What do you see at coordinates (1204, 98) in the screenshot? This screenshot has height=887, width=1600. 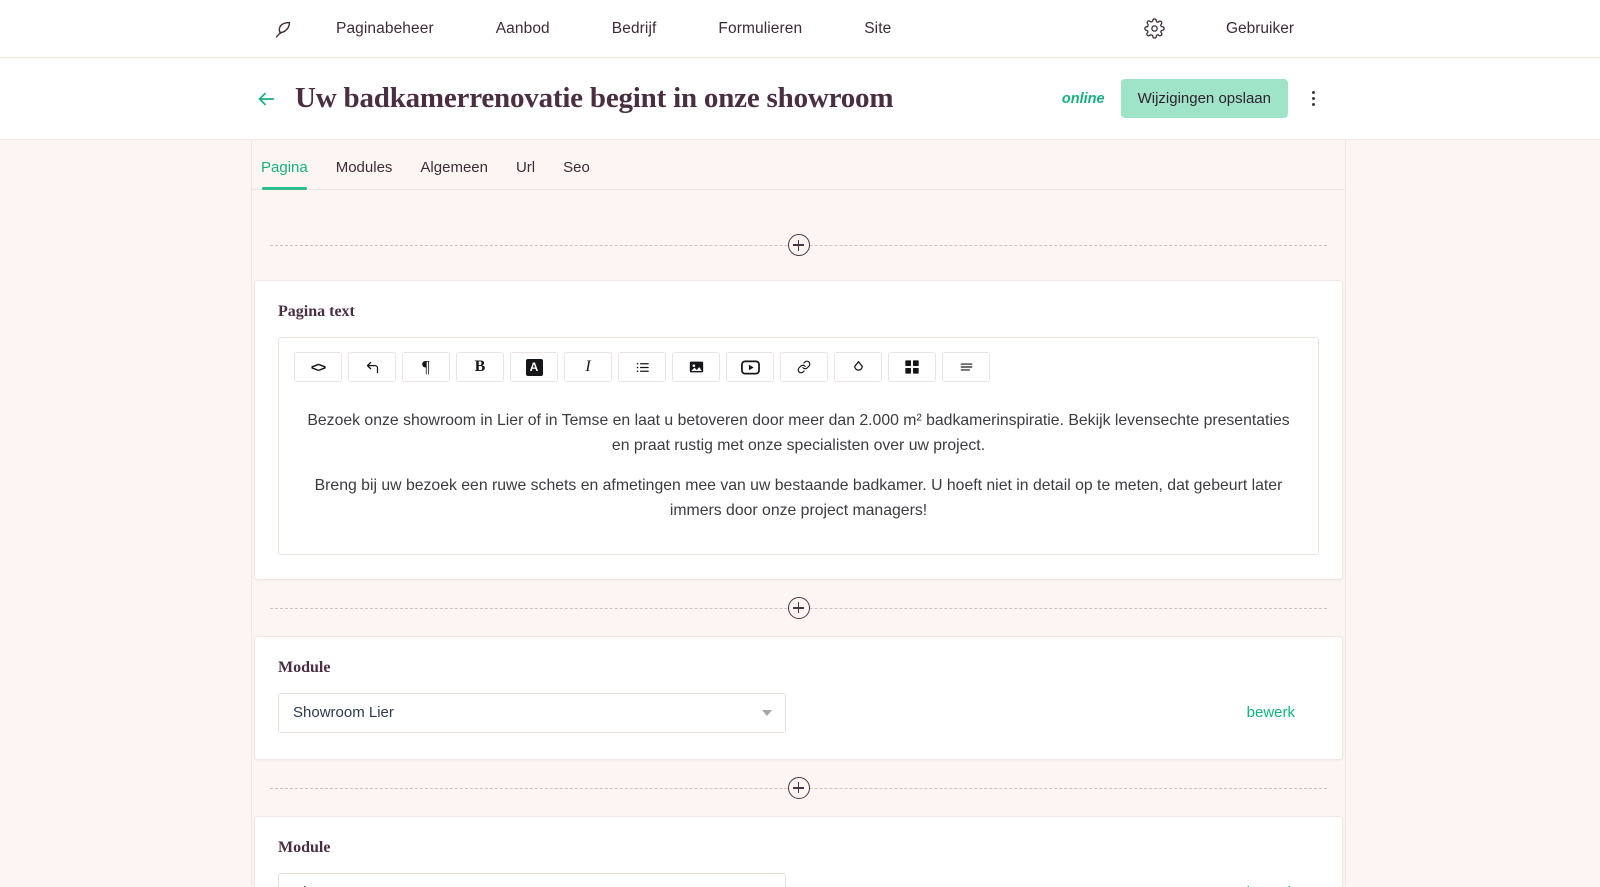 I see `save-button: Wijzigingen opslaan` at bounding box center [1204, 98].